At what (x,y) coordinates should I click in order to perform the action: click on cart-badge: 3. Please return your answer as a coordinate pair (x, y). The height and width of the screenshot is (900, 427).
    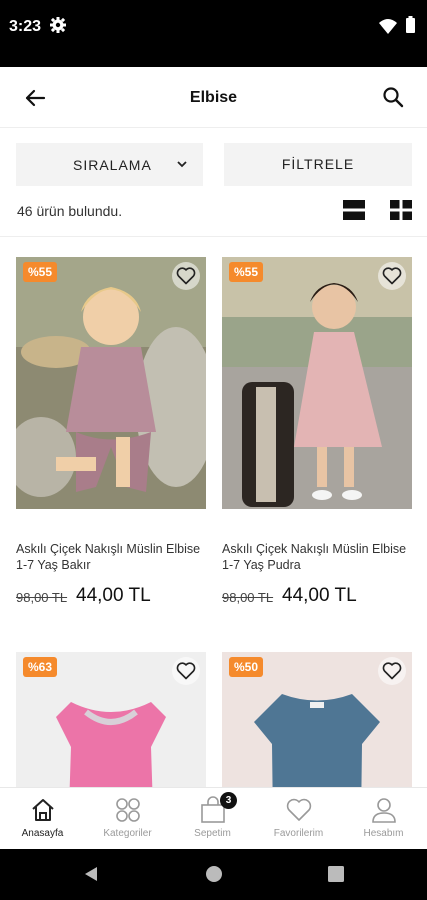
    Looking at the image, I should click on (228, 800).